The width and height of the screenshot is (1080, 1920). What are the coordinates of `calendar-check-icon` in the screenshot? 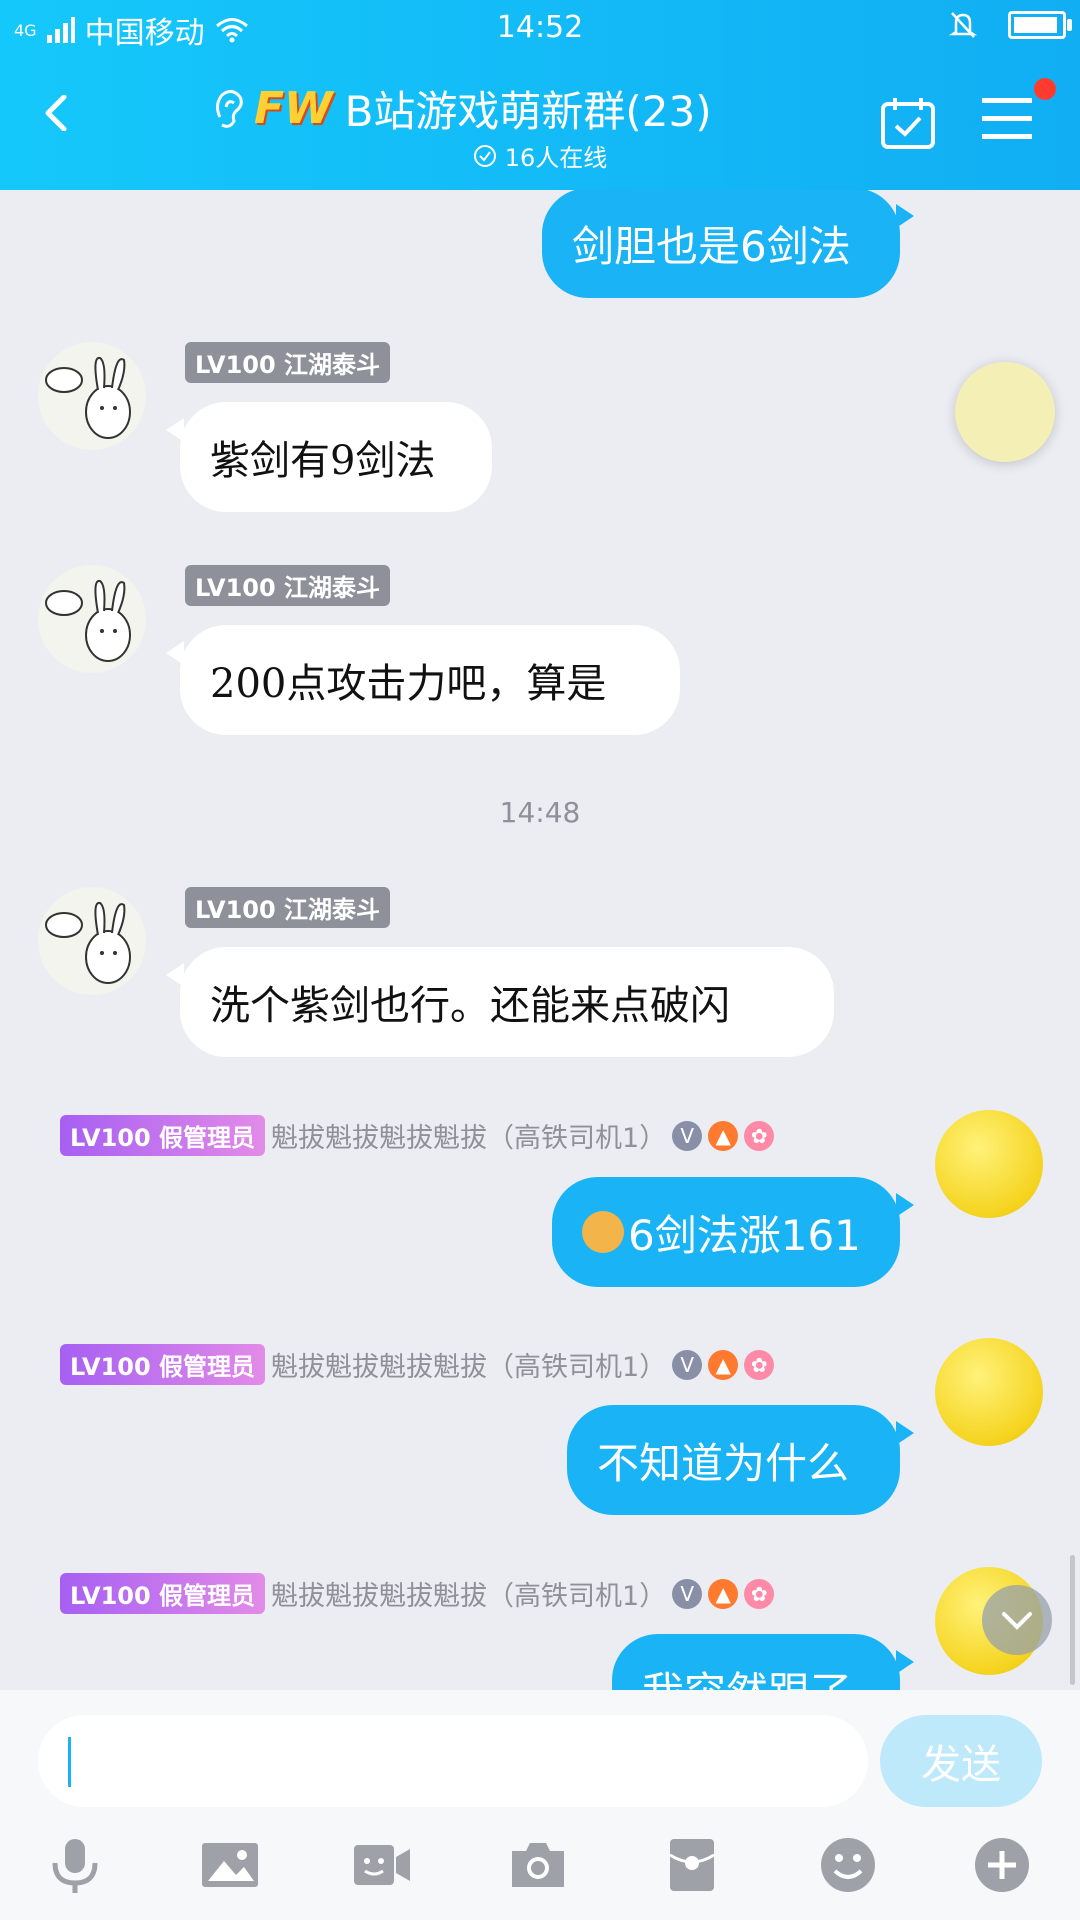 It's located at (908, 123).